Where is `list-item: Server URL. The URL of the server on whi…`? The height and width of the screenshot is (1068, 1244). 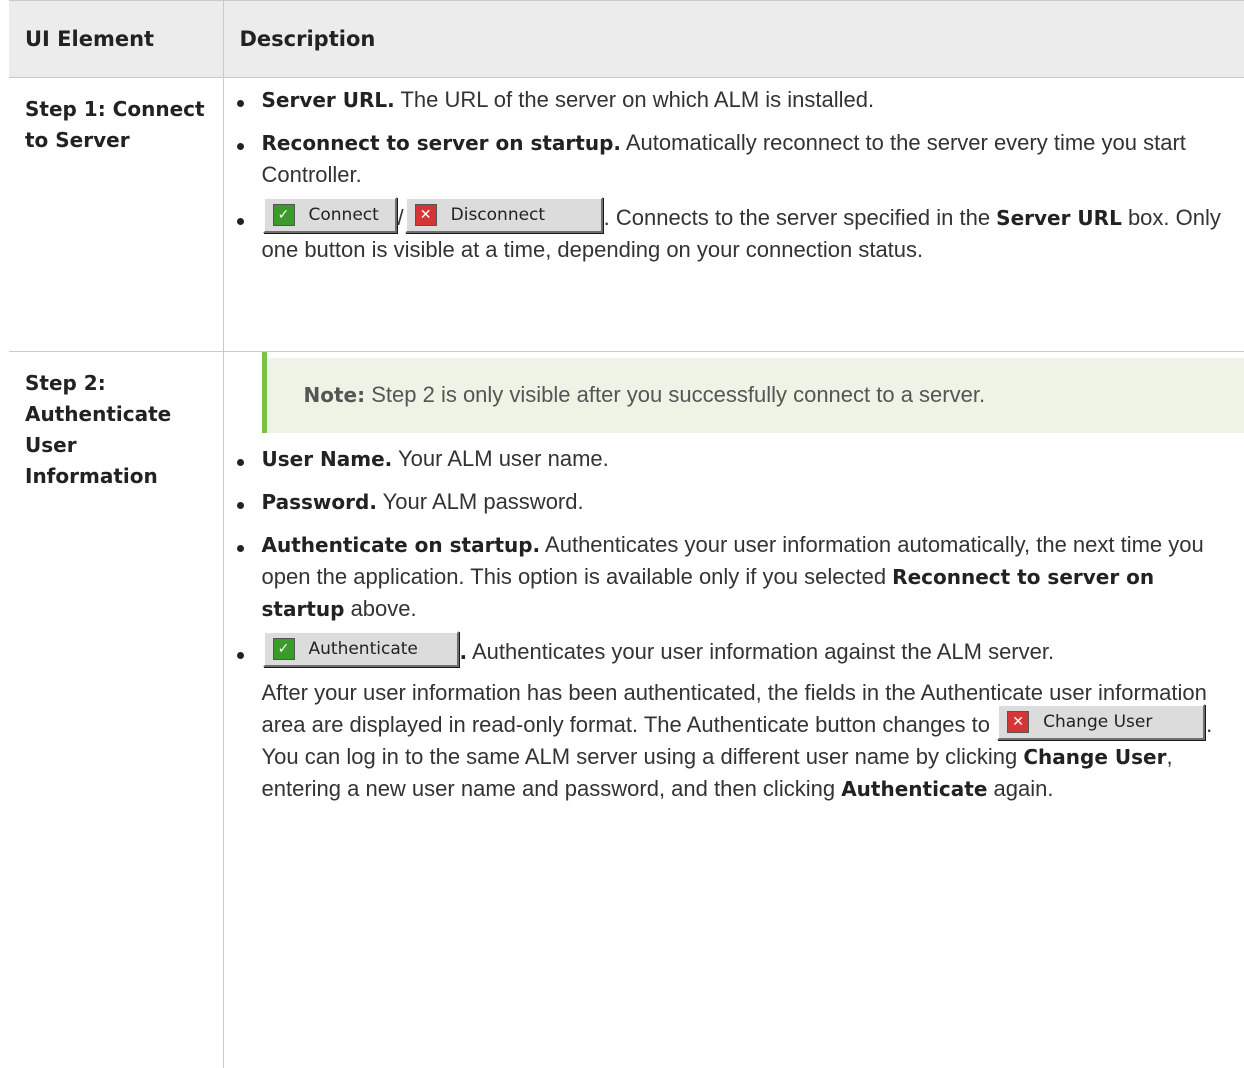
list-item: Server URL. The URL of the server on whi… is located at coordinates (734, 100).